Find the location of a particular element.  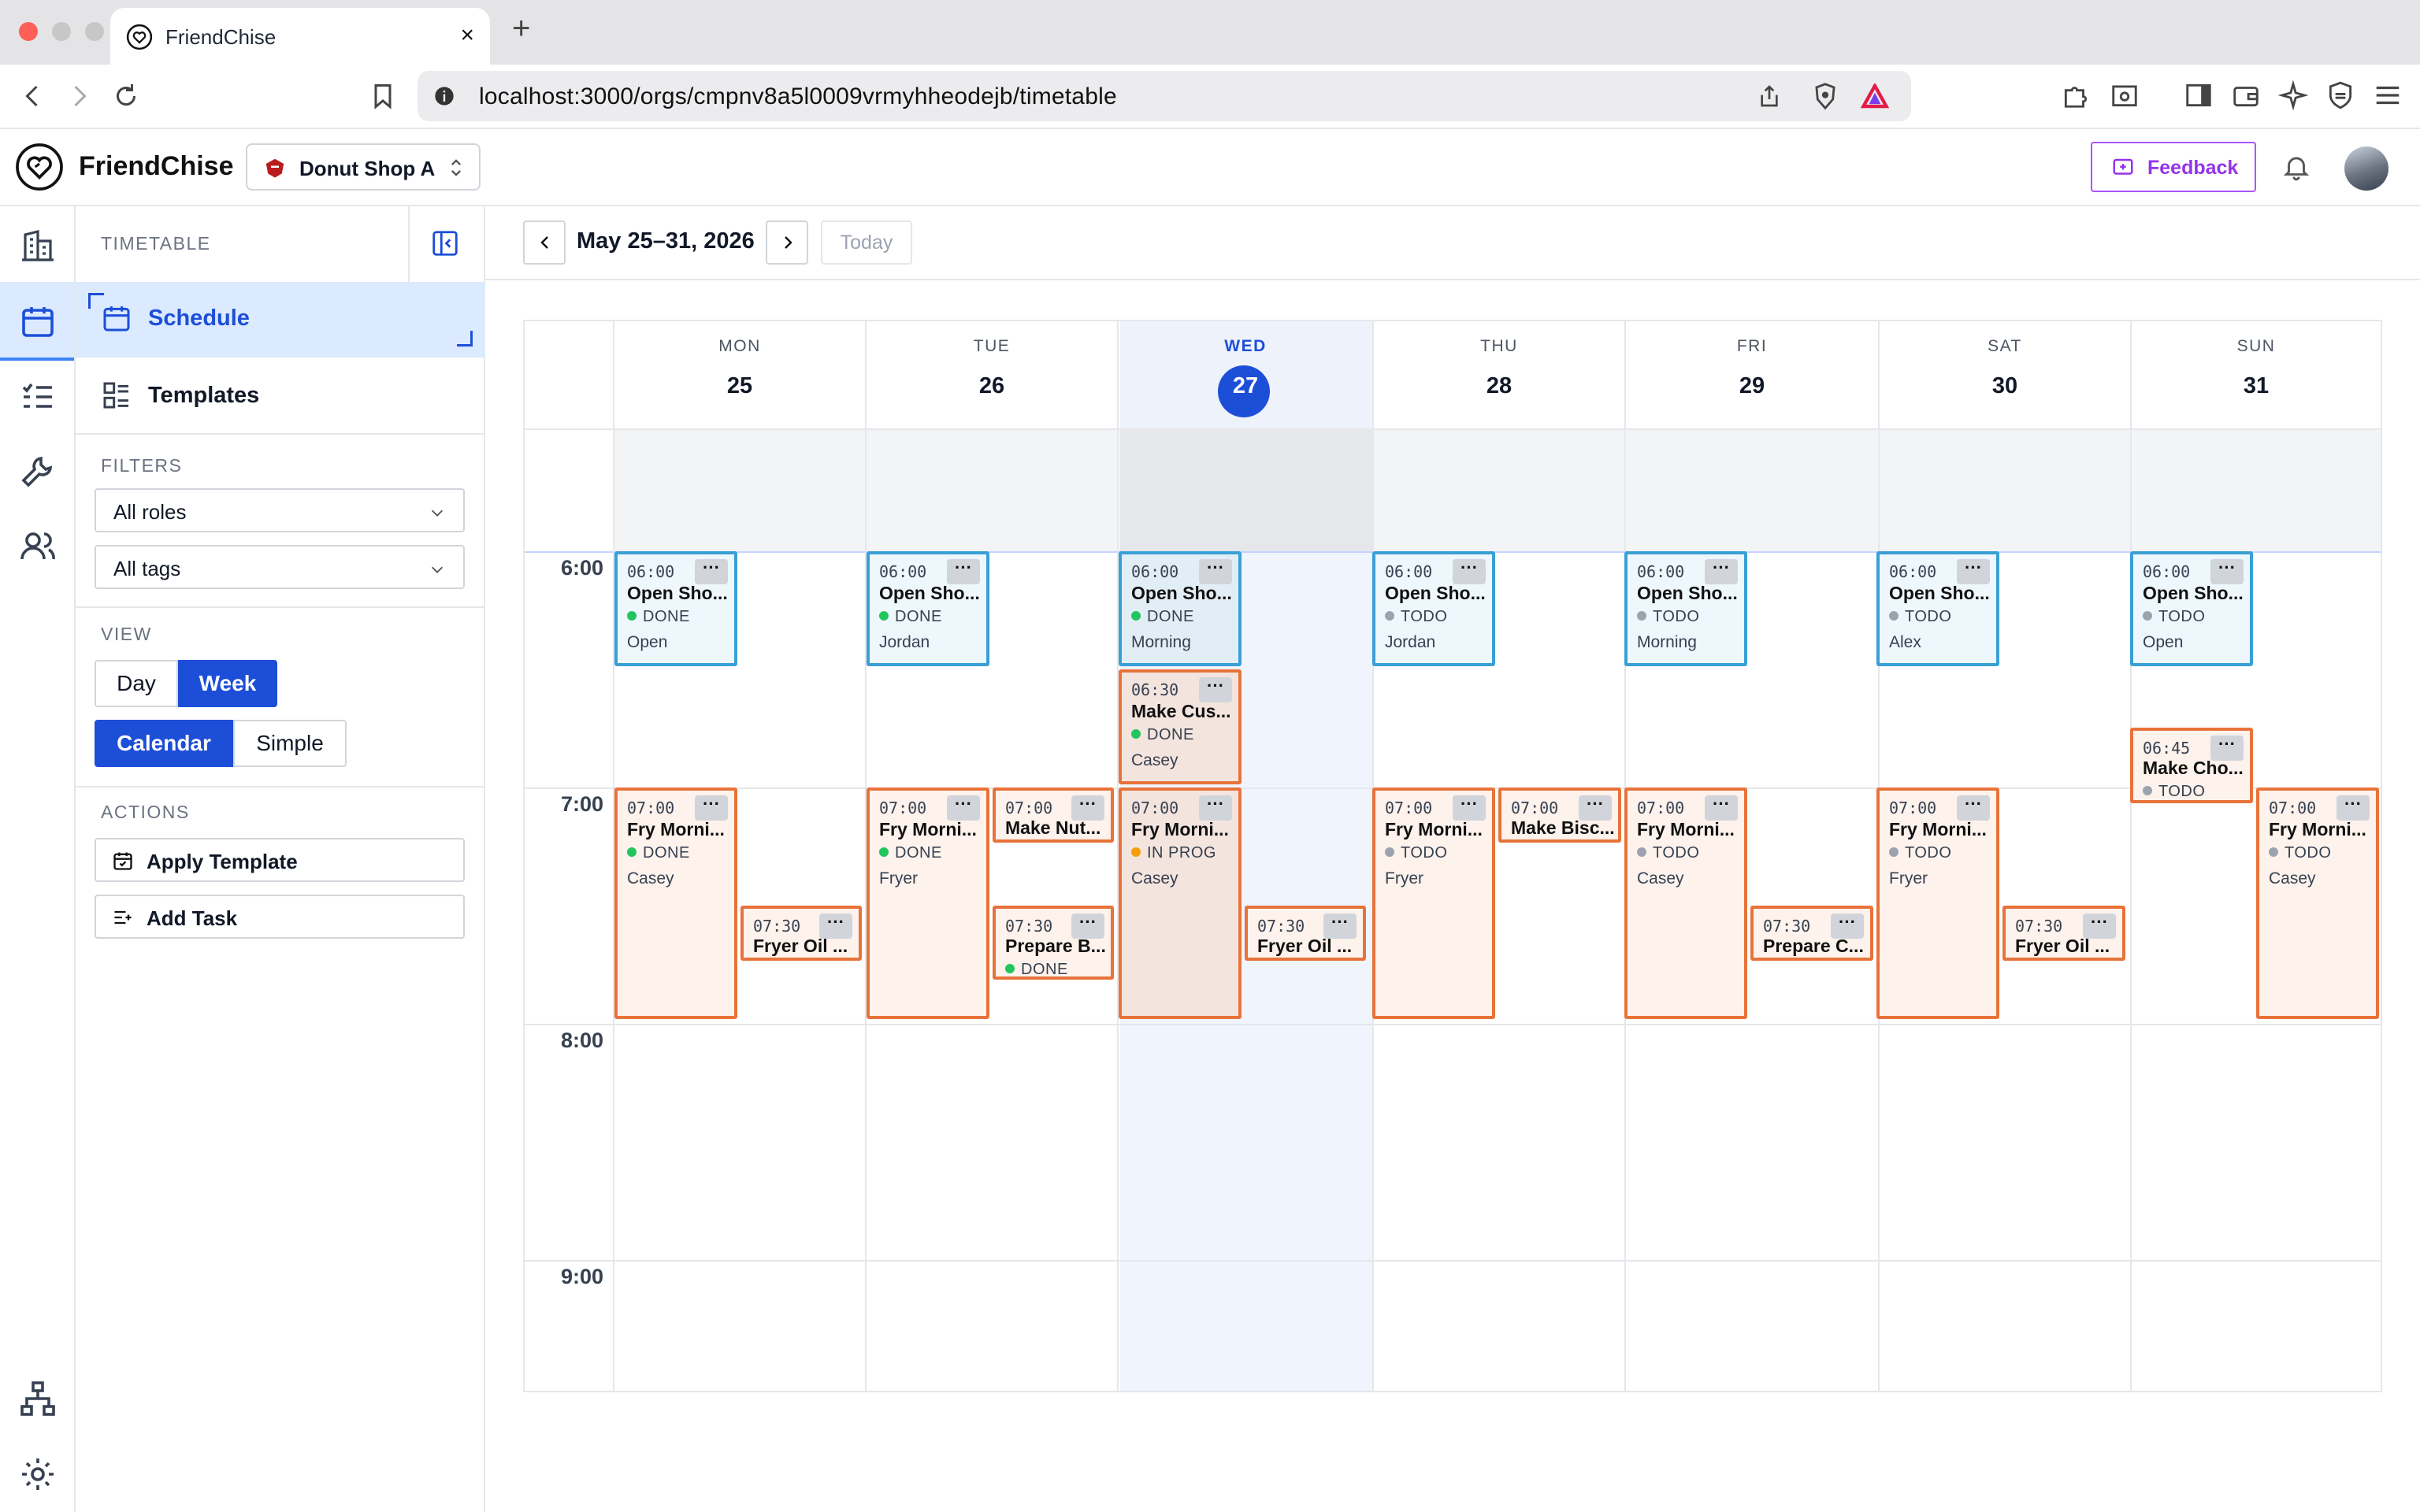

task-status: TODO is located at coordinates (1920, 853).